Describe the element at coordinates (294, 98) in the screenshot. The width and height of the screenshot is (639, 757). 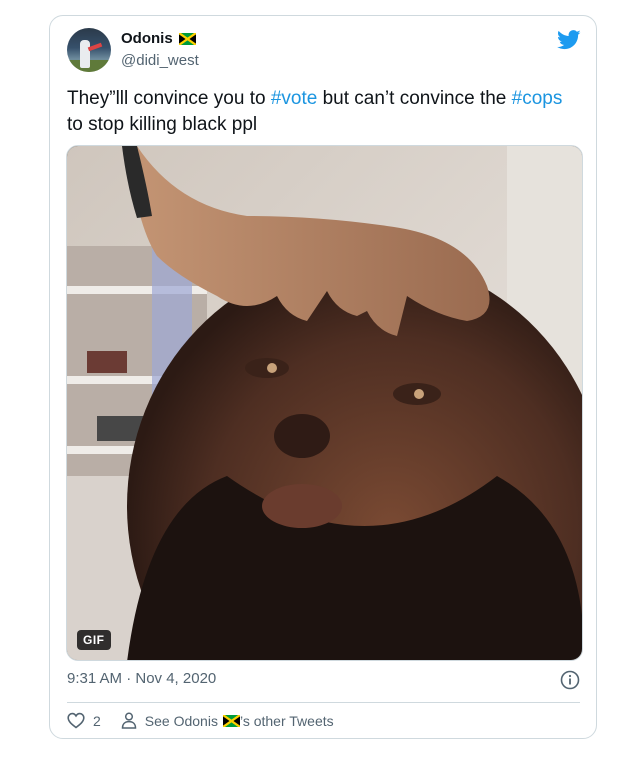
I see `hashtag-vote: #vote` at that location.